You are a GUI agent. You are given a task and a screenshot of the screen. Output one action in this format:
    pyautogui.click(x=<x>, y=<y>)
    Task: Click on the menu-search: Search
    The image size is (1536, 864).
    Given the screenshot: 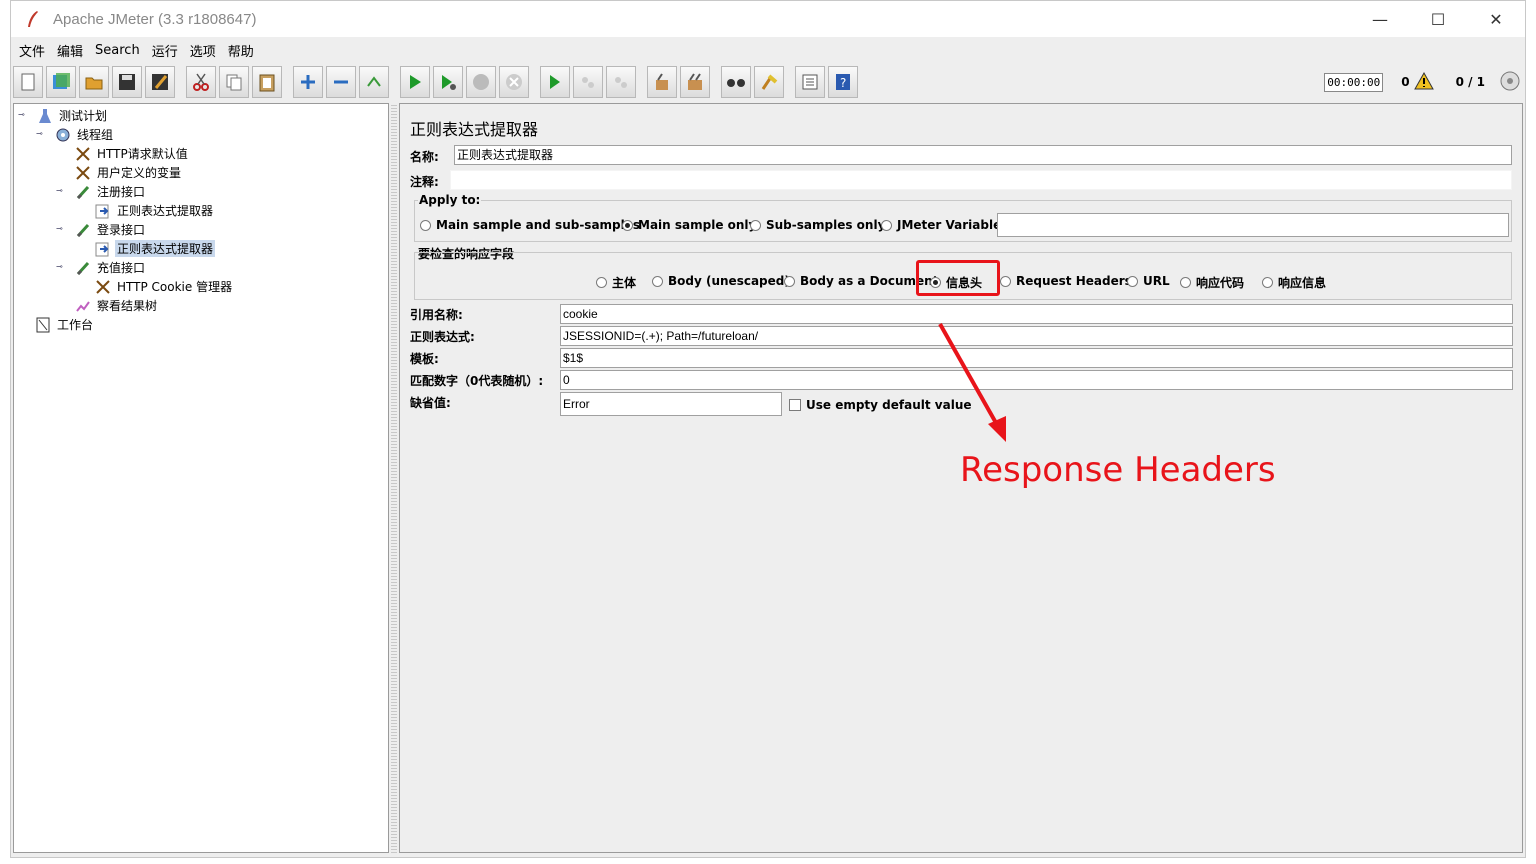 What is the action you would take?
    pyautogui.click(x=117, y=50)
    